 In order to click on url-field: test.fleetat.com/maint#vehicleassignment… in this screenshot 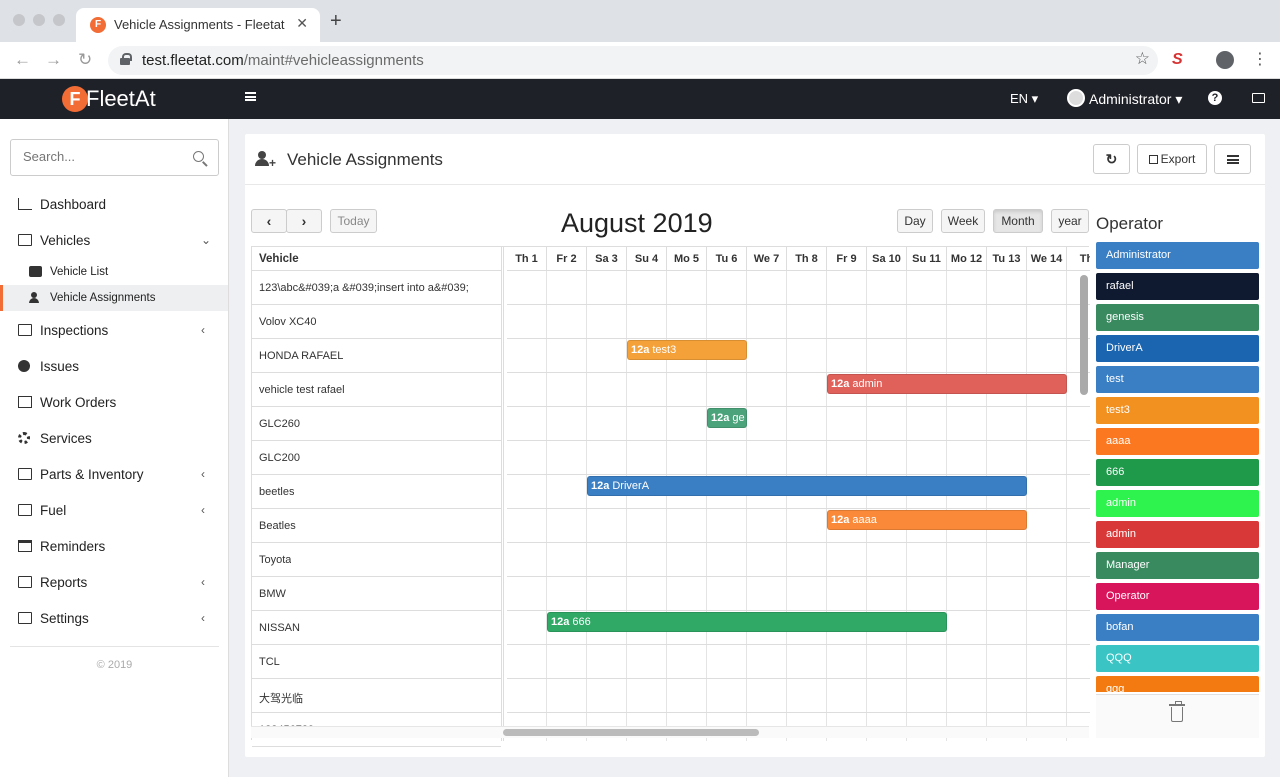, I will do `click(633, 60)`.